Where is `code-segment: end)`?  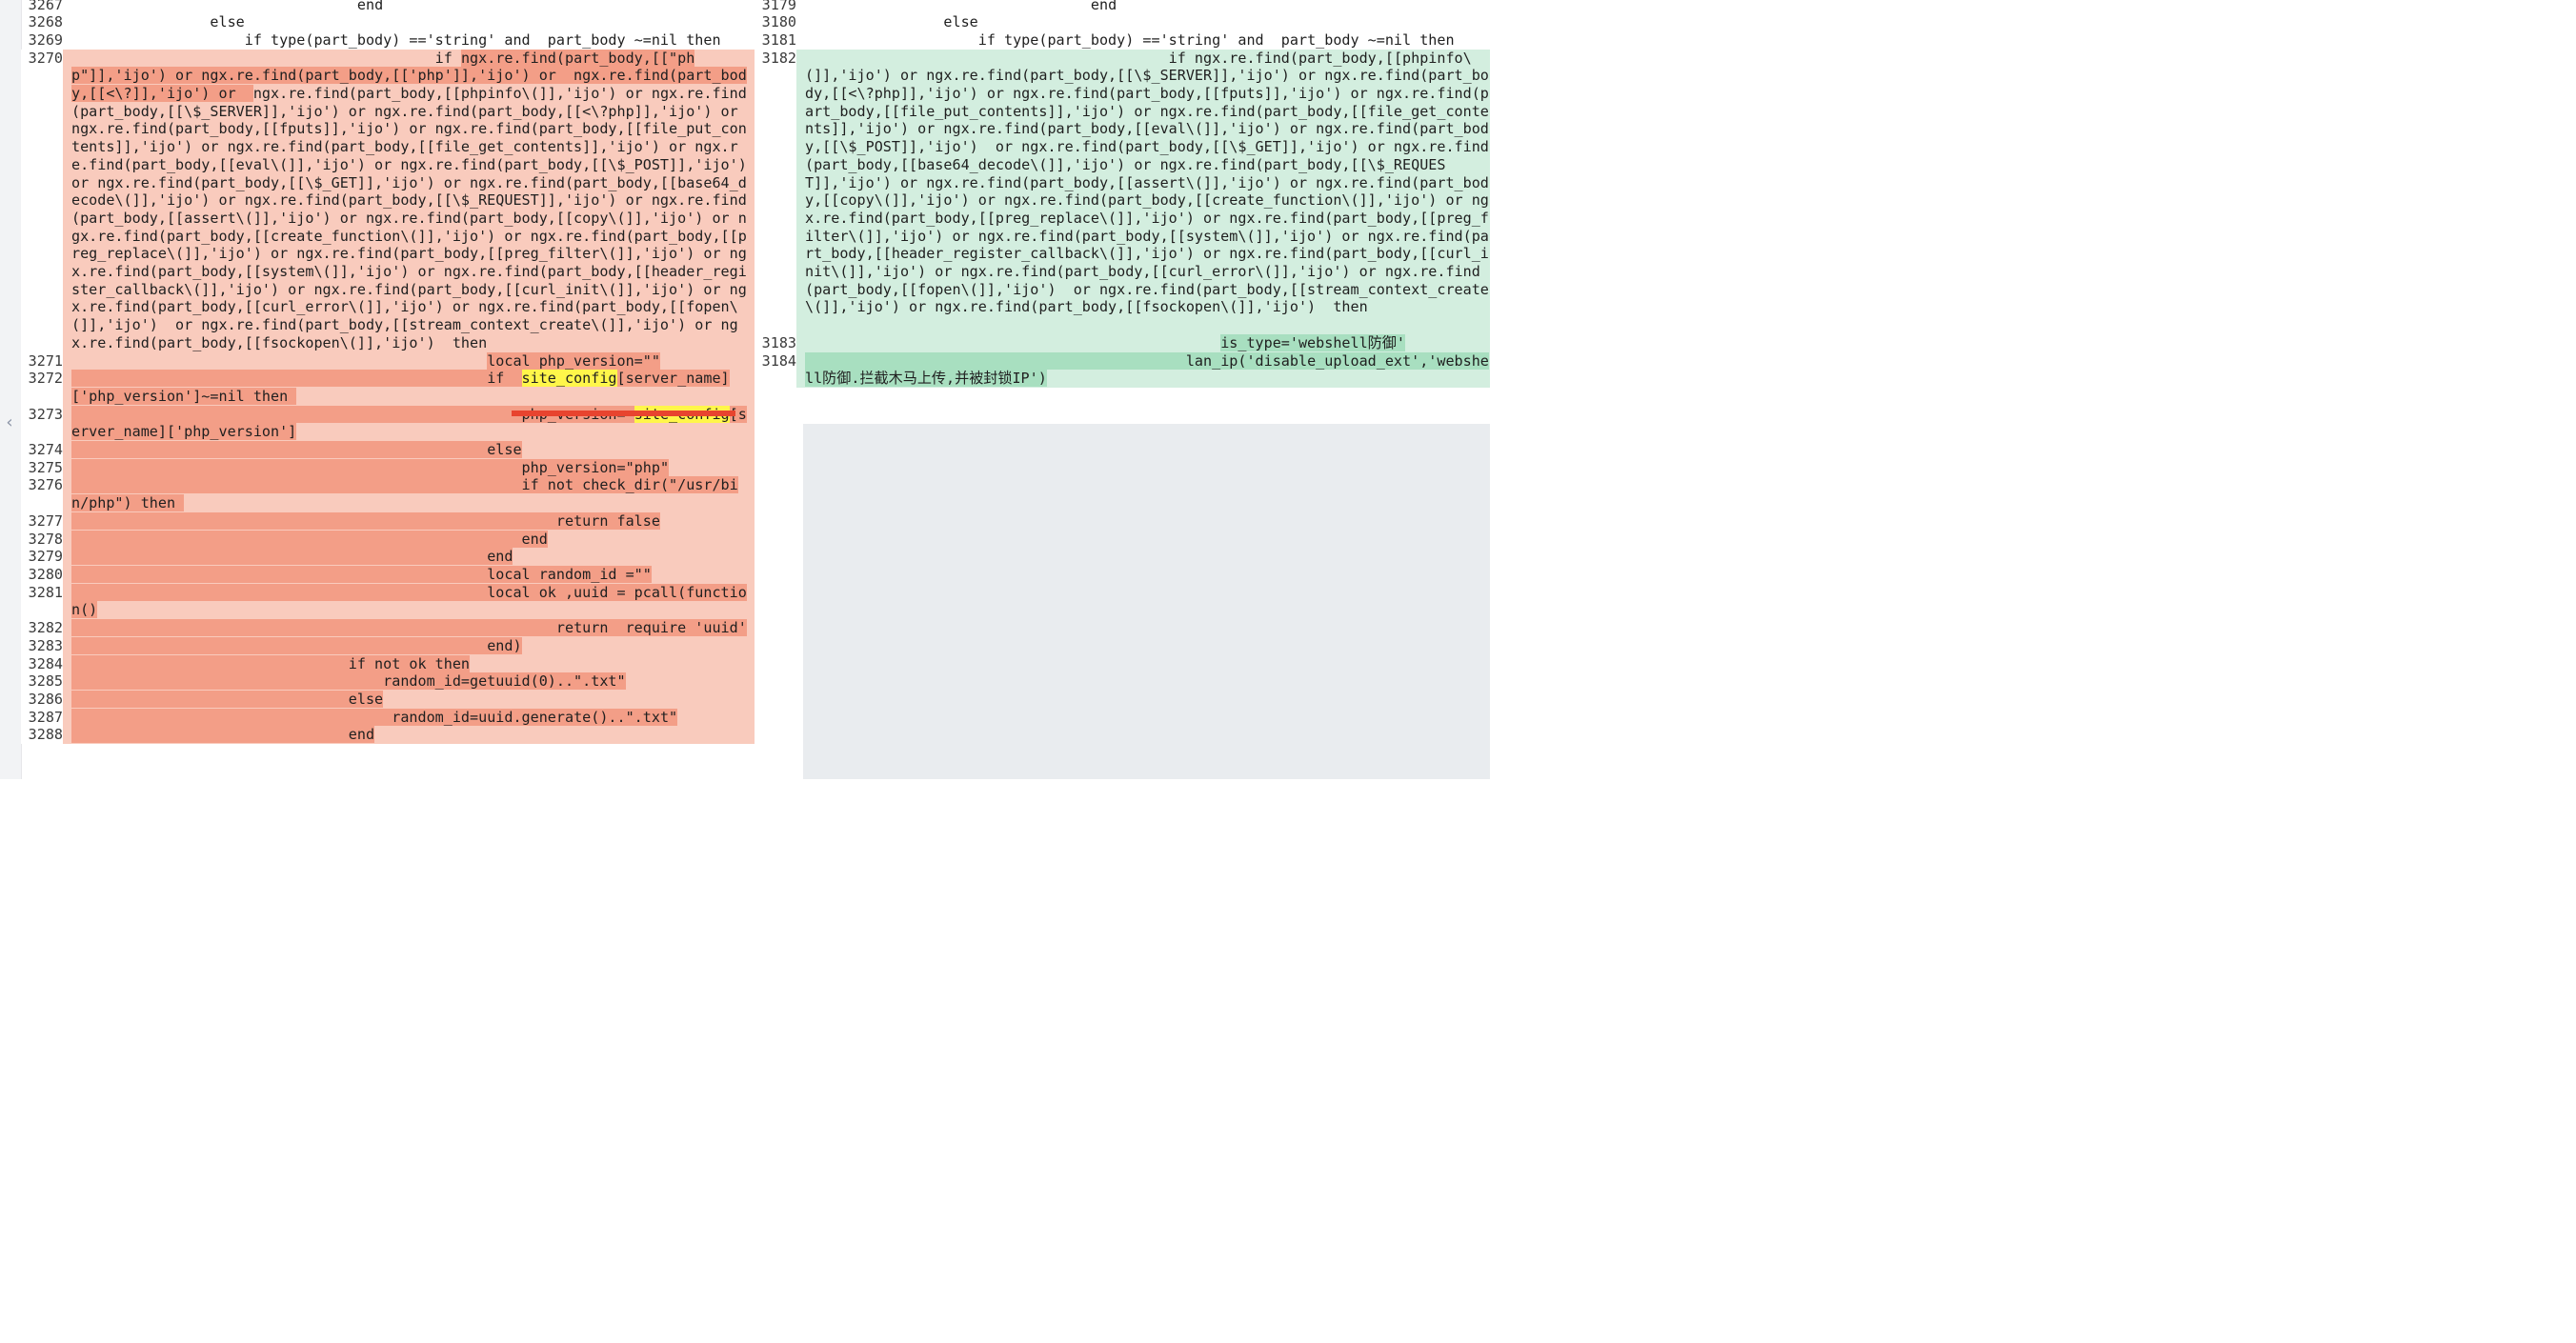 code-segment: end) is located at coordinates (297, 645).